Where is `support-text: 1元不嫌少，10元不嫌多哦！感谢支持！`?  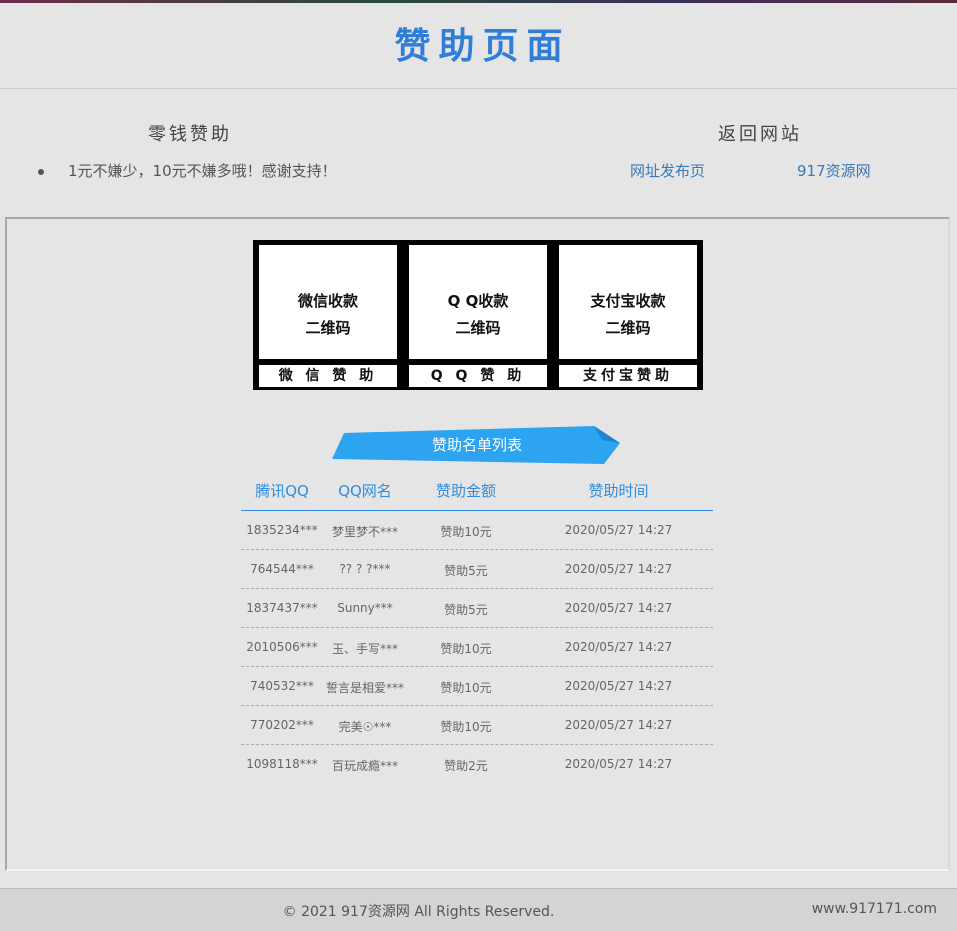
support-text: 1元不嫌少，10元不嫌多哦！感谢支持！ is located at coordinates (202, 171).